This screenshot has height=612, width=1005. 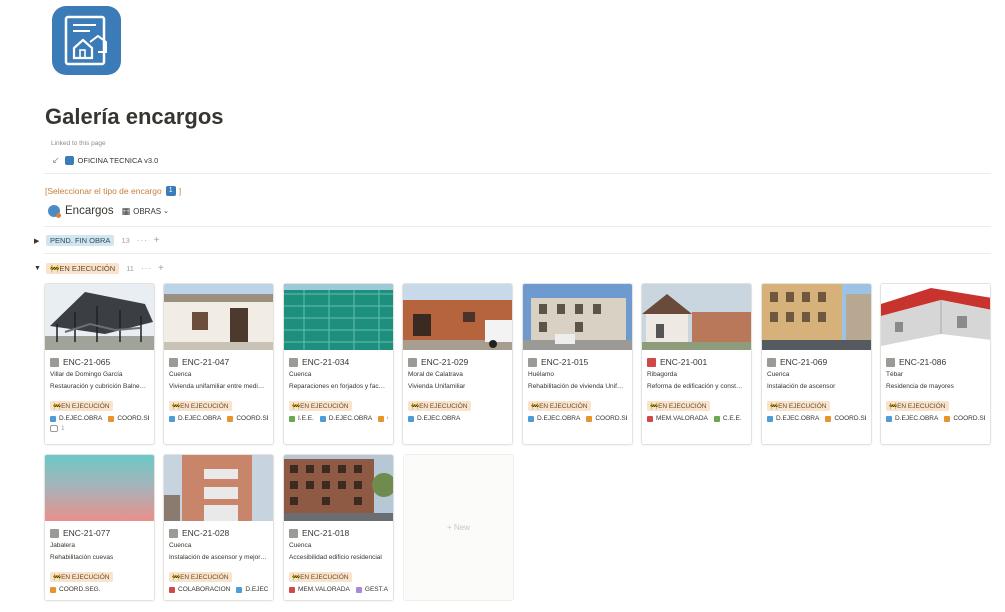 What do you see at coordinates (130, 268) in the screenshot?
I see `group-count: 11` at bounding box center [130, 268].